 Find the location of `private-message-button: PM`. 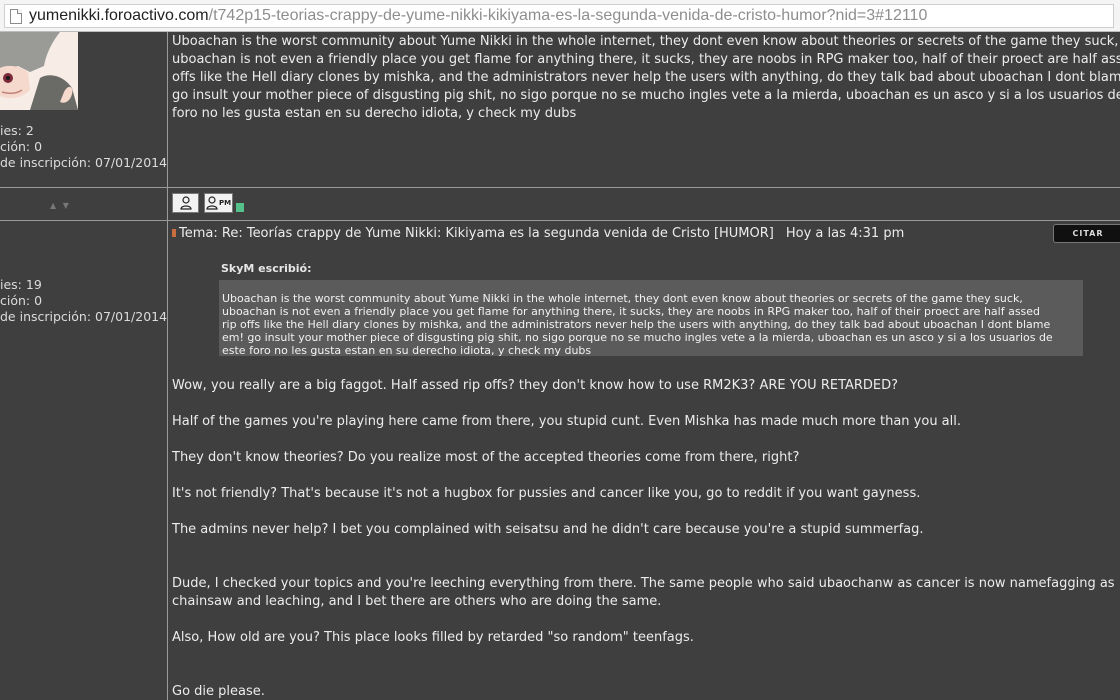

private-message-button: PM is located at coordinates (218, 203).